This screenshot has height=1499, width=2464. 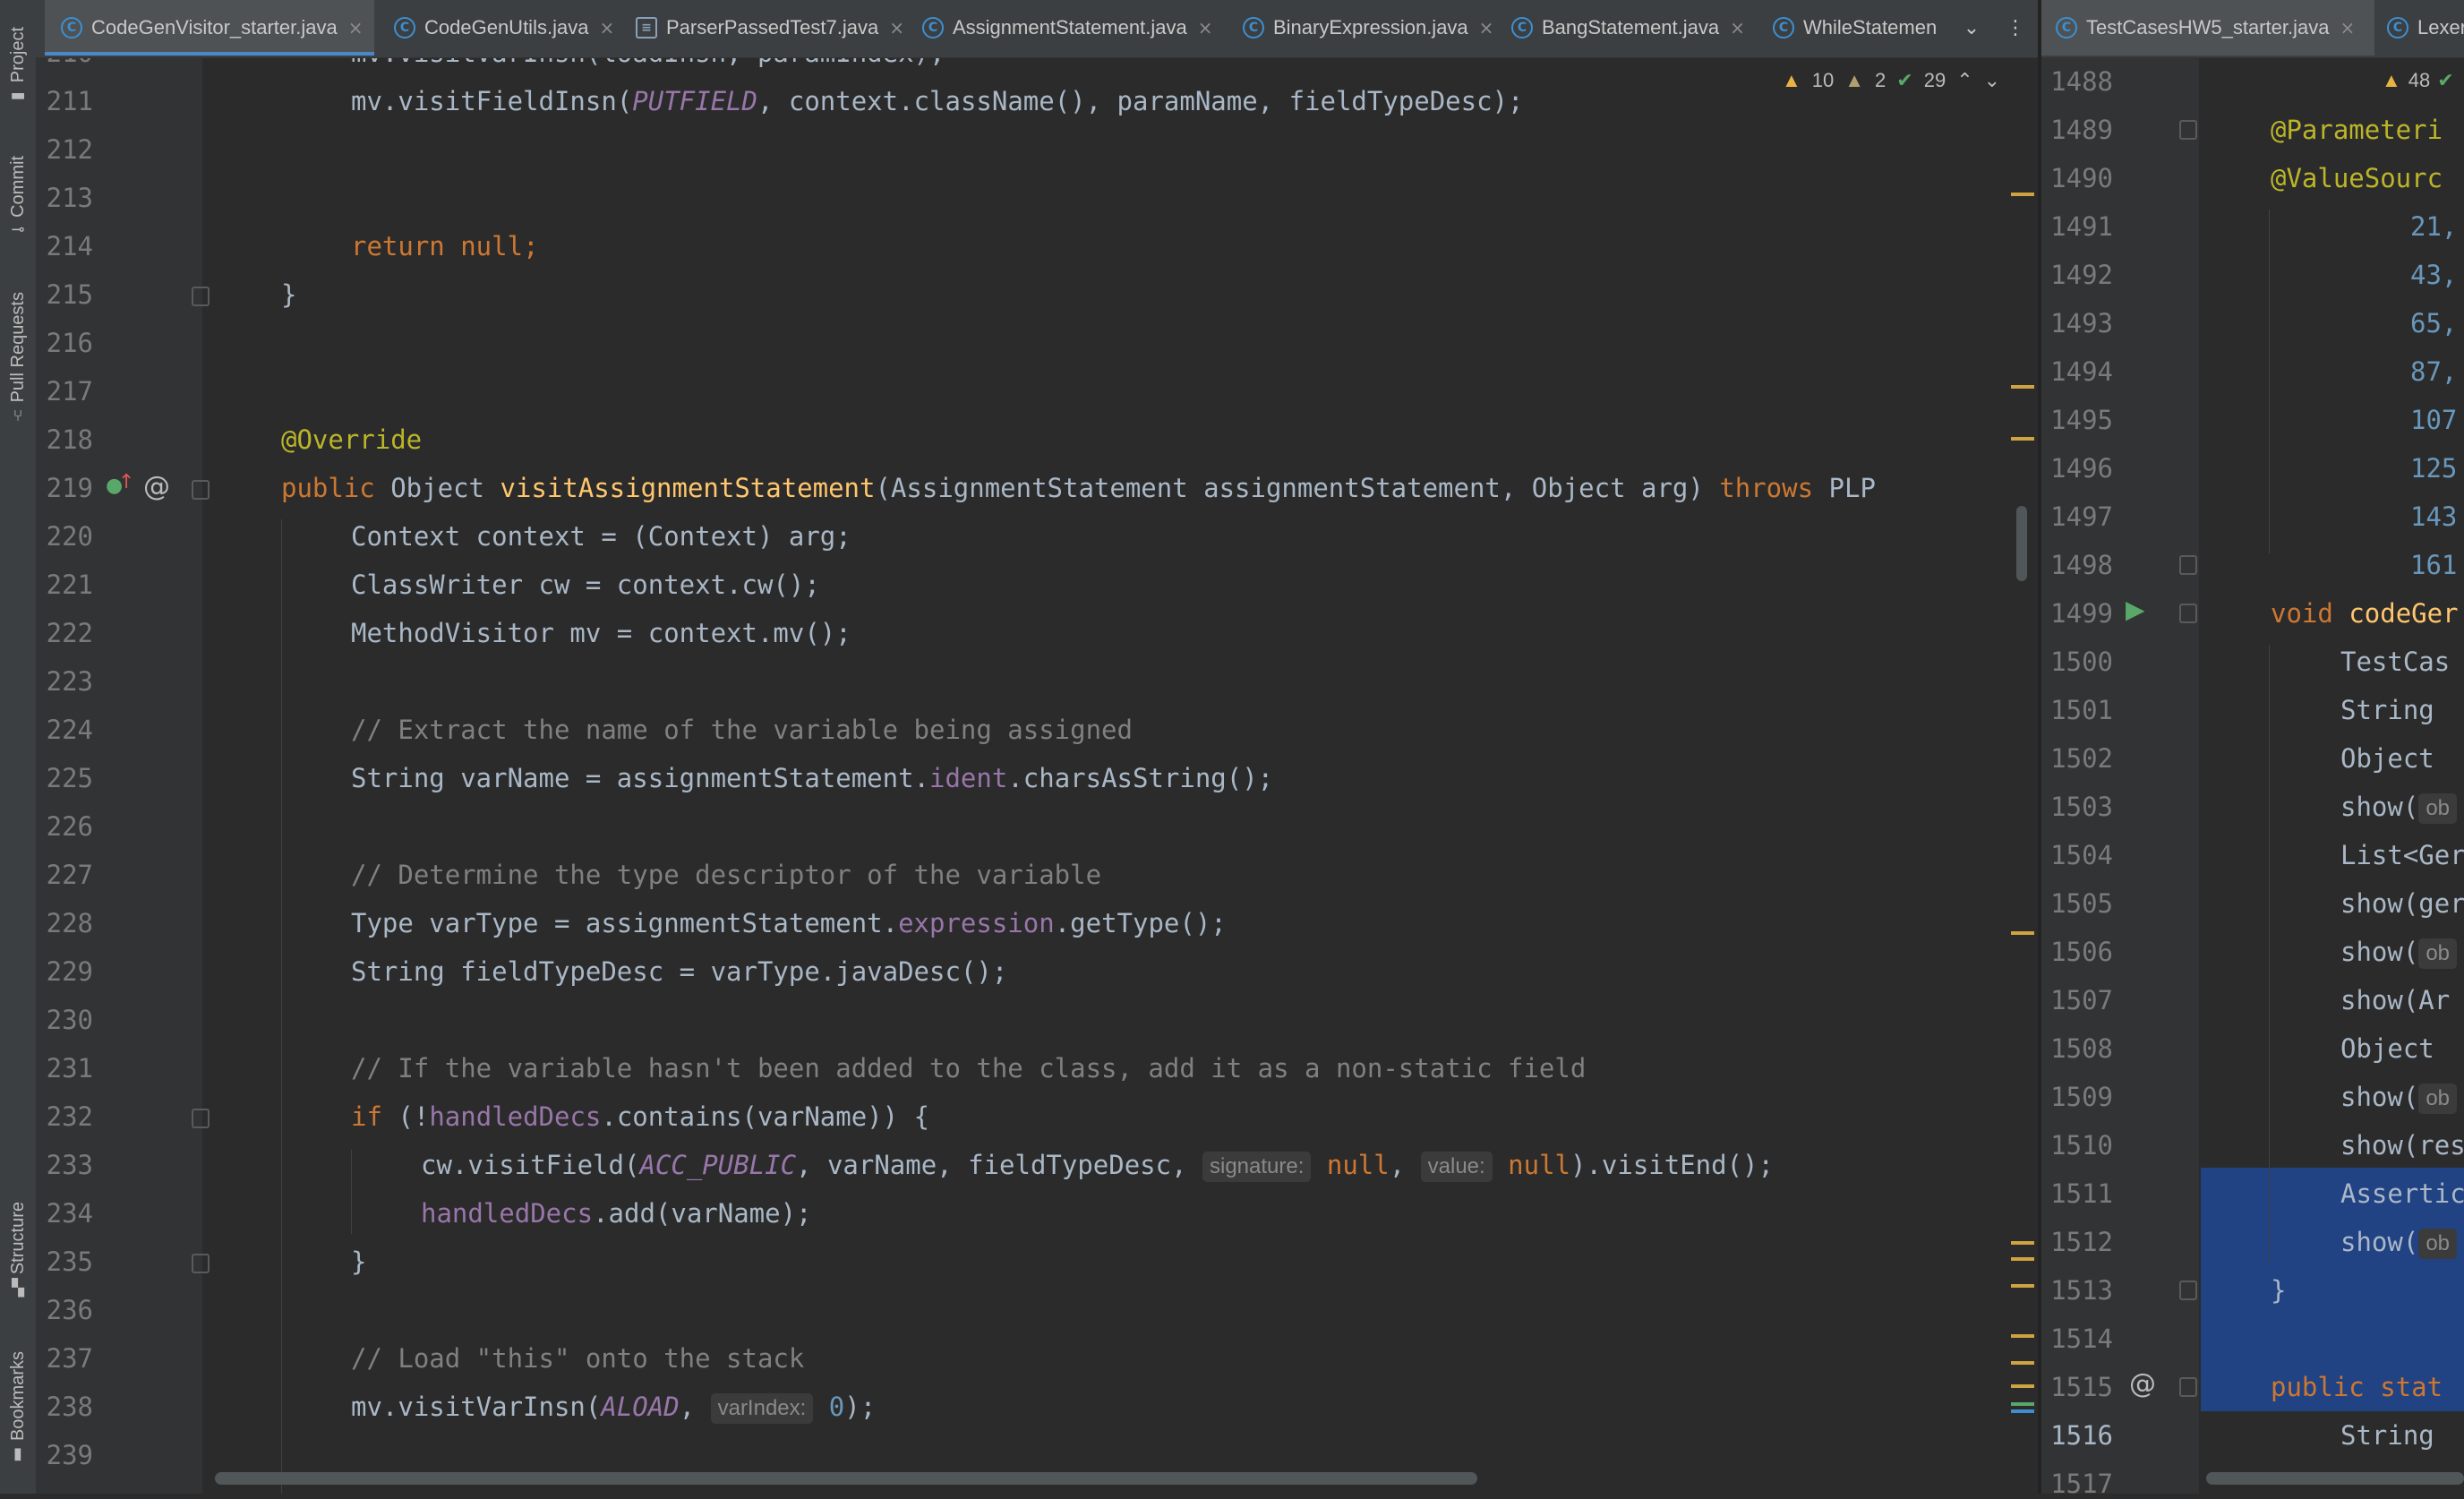 What do you see at coordinates (2399, 953) in the screenshot?
I see `rcode-line-1506: show(ob` at bounding box center [2399, 953].